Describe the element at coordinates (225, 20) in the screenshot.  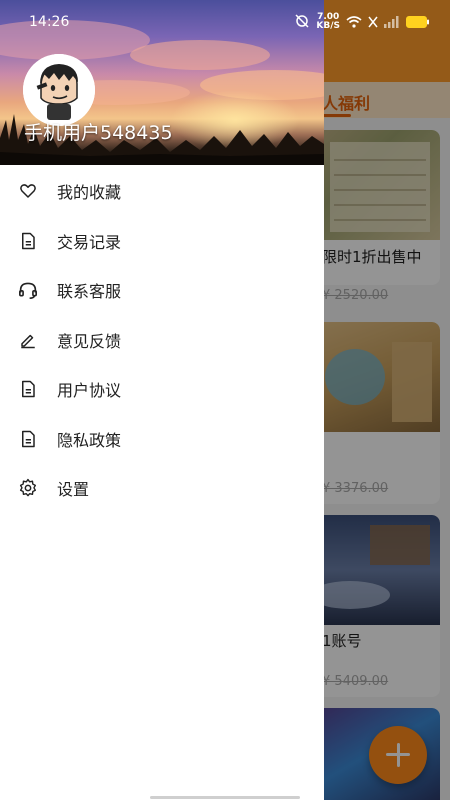
I see `status-bar: 14:26 7.00 KB/S` at that location.